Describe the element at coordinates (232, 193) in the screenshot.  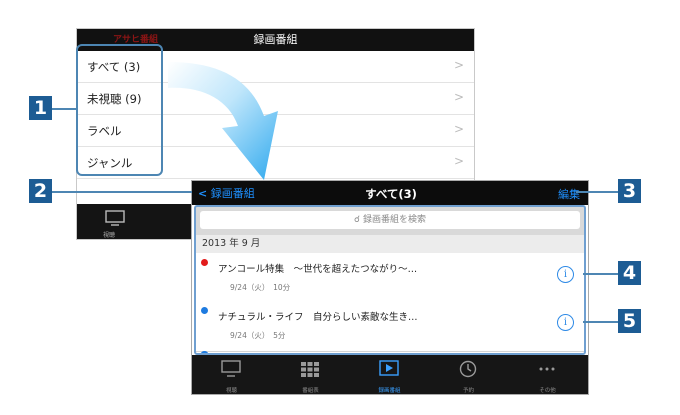
I see `back-button-label: 録画番組` at that location.